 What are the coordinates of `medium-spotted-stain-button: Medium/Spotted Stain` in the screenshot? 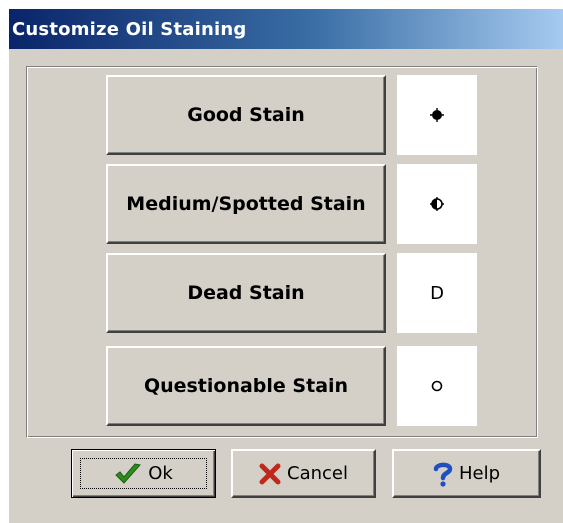 It's located at (246, 204).